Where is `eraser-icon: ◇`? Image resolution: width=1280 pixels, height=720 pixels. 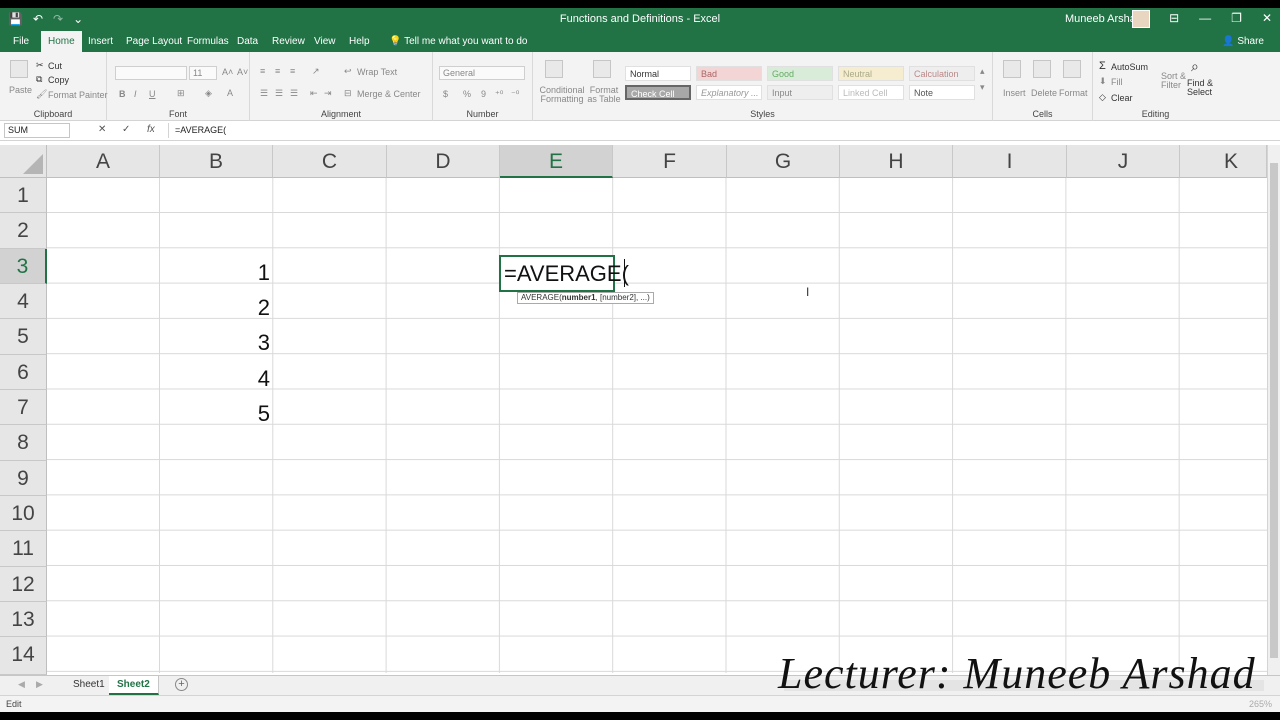
eraser-icon: ◇ is located at coordinates (1102, 97).